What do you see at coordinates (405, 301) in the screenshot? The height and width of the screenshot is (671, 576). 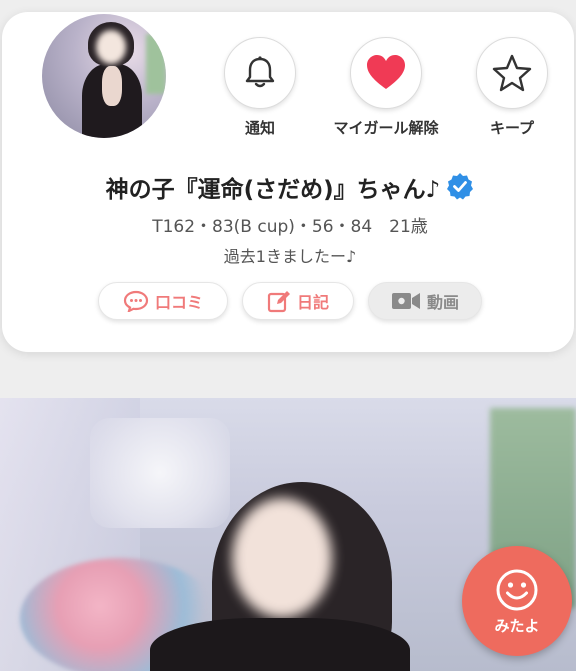 I see `video-camera-icon` at bounding box center [405, 301].